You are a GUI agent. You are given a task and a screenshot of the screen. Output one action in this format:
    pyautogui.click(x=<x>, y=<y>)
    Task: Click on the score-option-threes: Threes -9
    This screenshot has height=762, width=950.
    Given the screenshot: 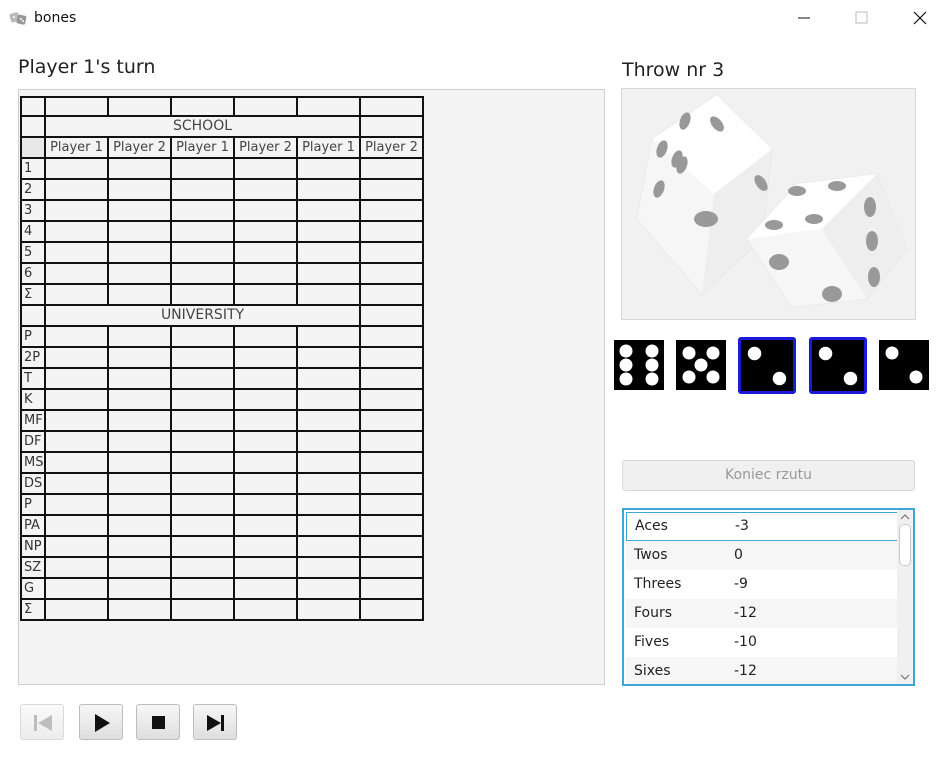 What is the action you would take?
    pyautogui.click(x=762, y=584)
    